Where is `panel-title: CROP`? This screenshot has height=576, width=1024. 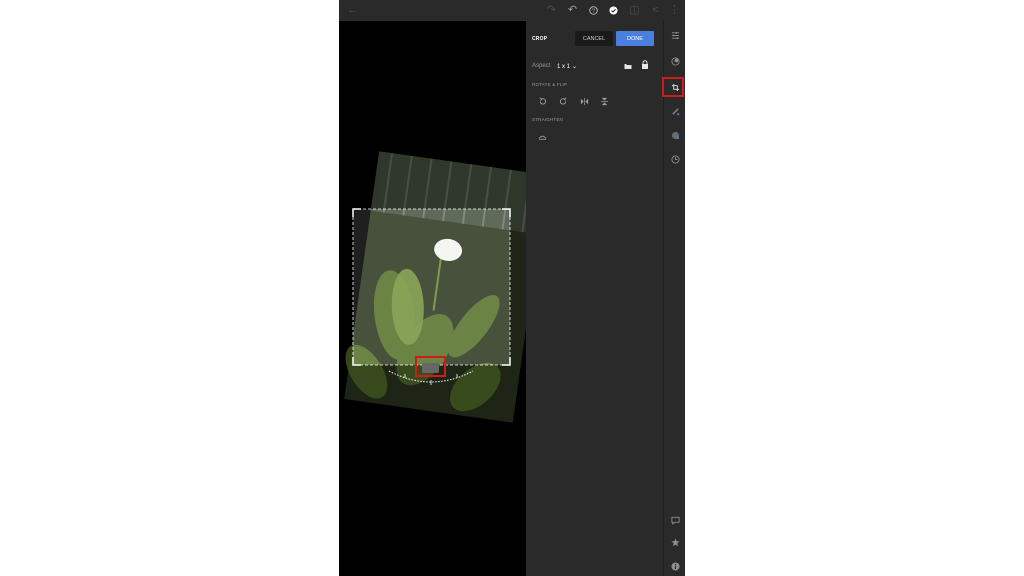 panel-title: CROP is located at coordinates (540, 39).